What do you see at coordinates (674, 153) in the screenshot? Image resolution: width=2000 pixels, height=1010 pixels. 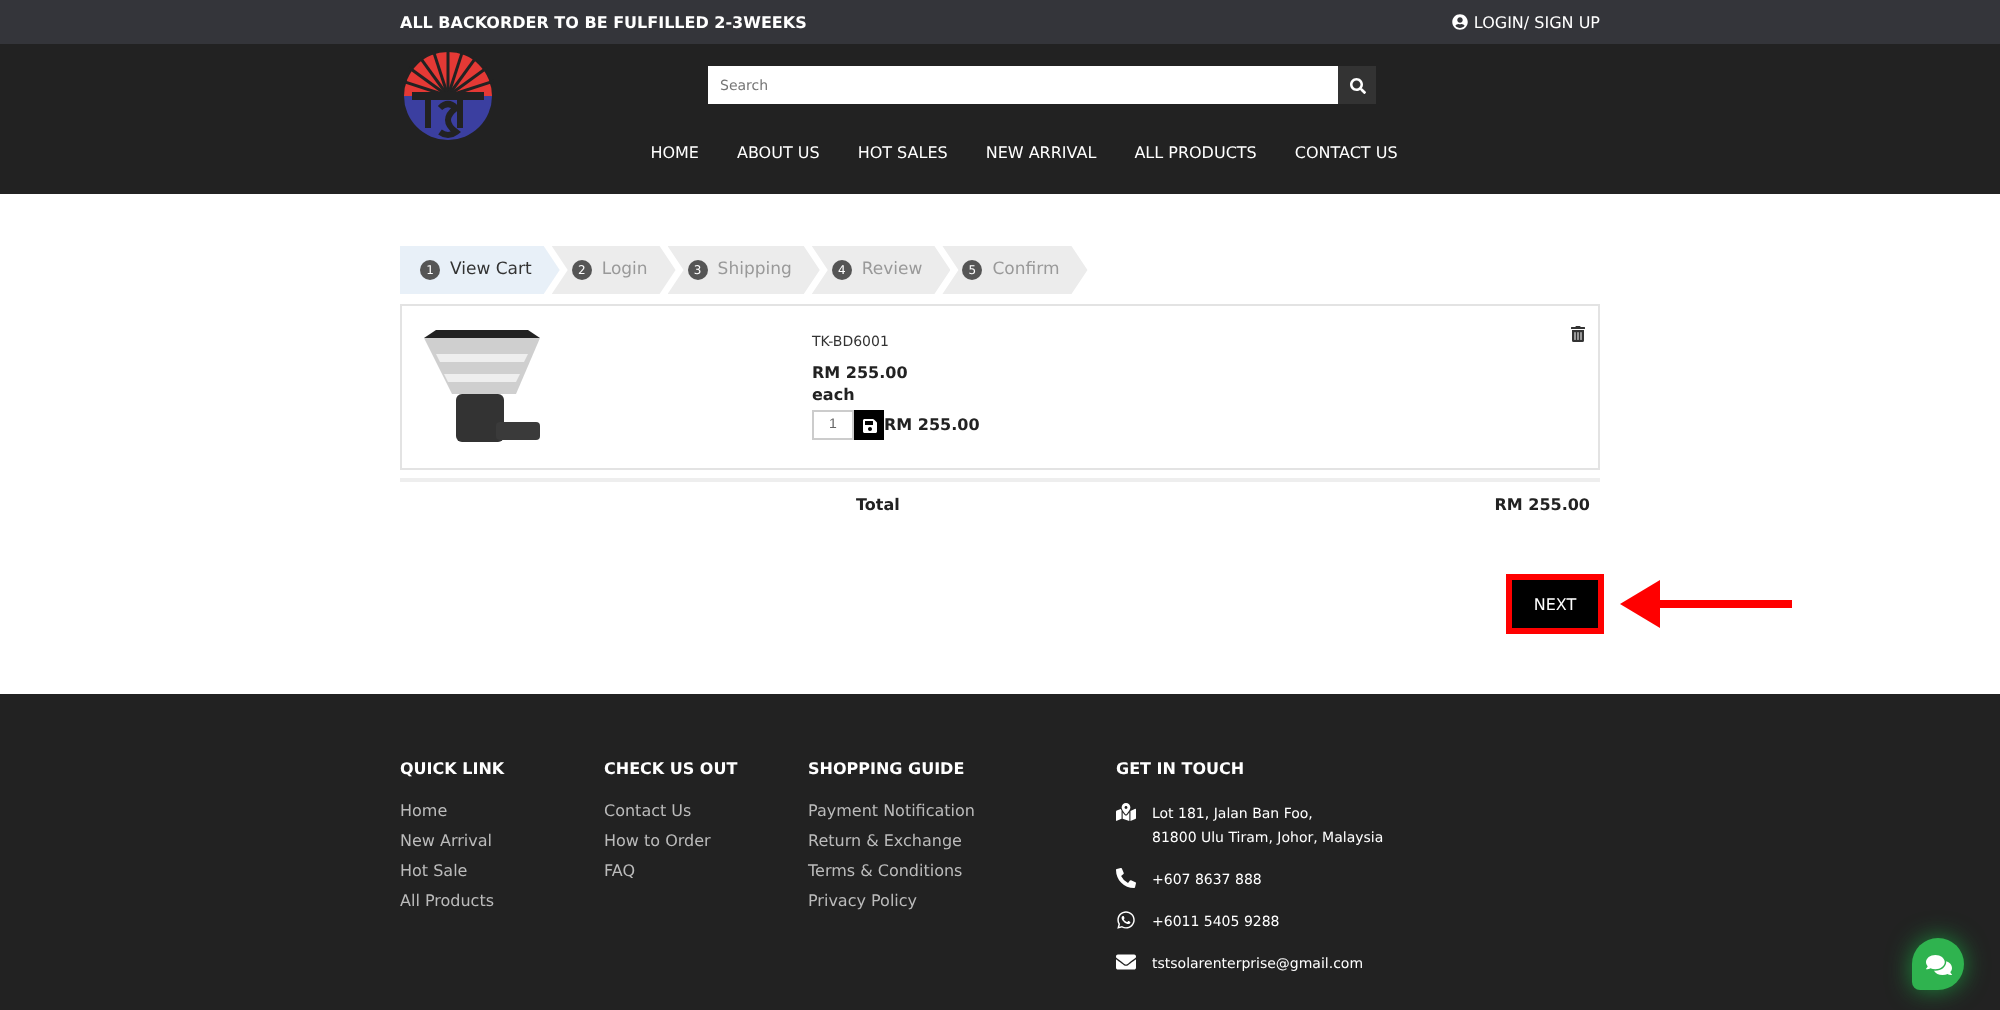 I see `nav-link: HOME` at bounding box center [674, 153].